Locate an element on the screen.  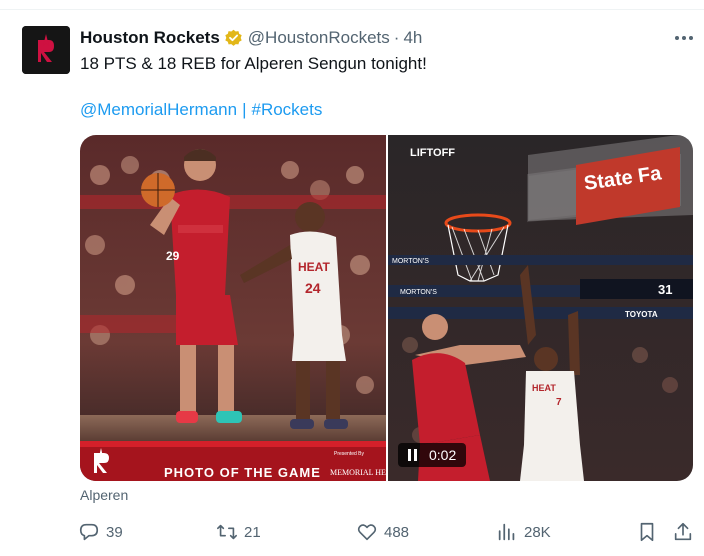
ribbon-ad-text-1: MORTON'S is located at coordinates (410, 261).